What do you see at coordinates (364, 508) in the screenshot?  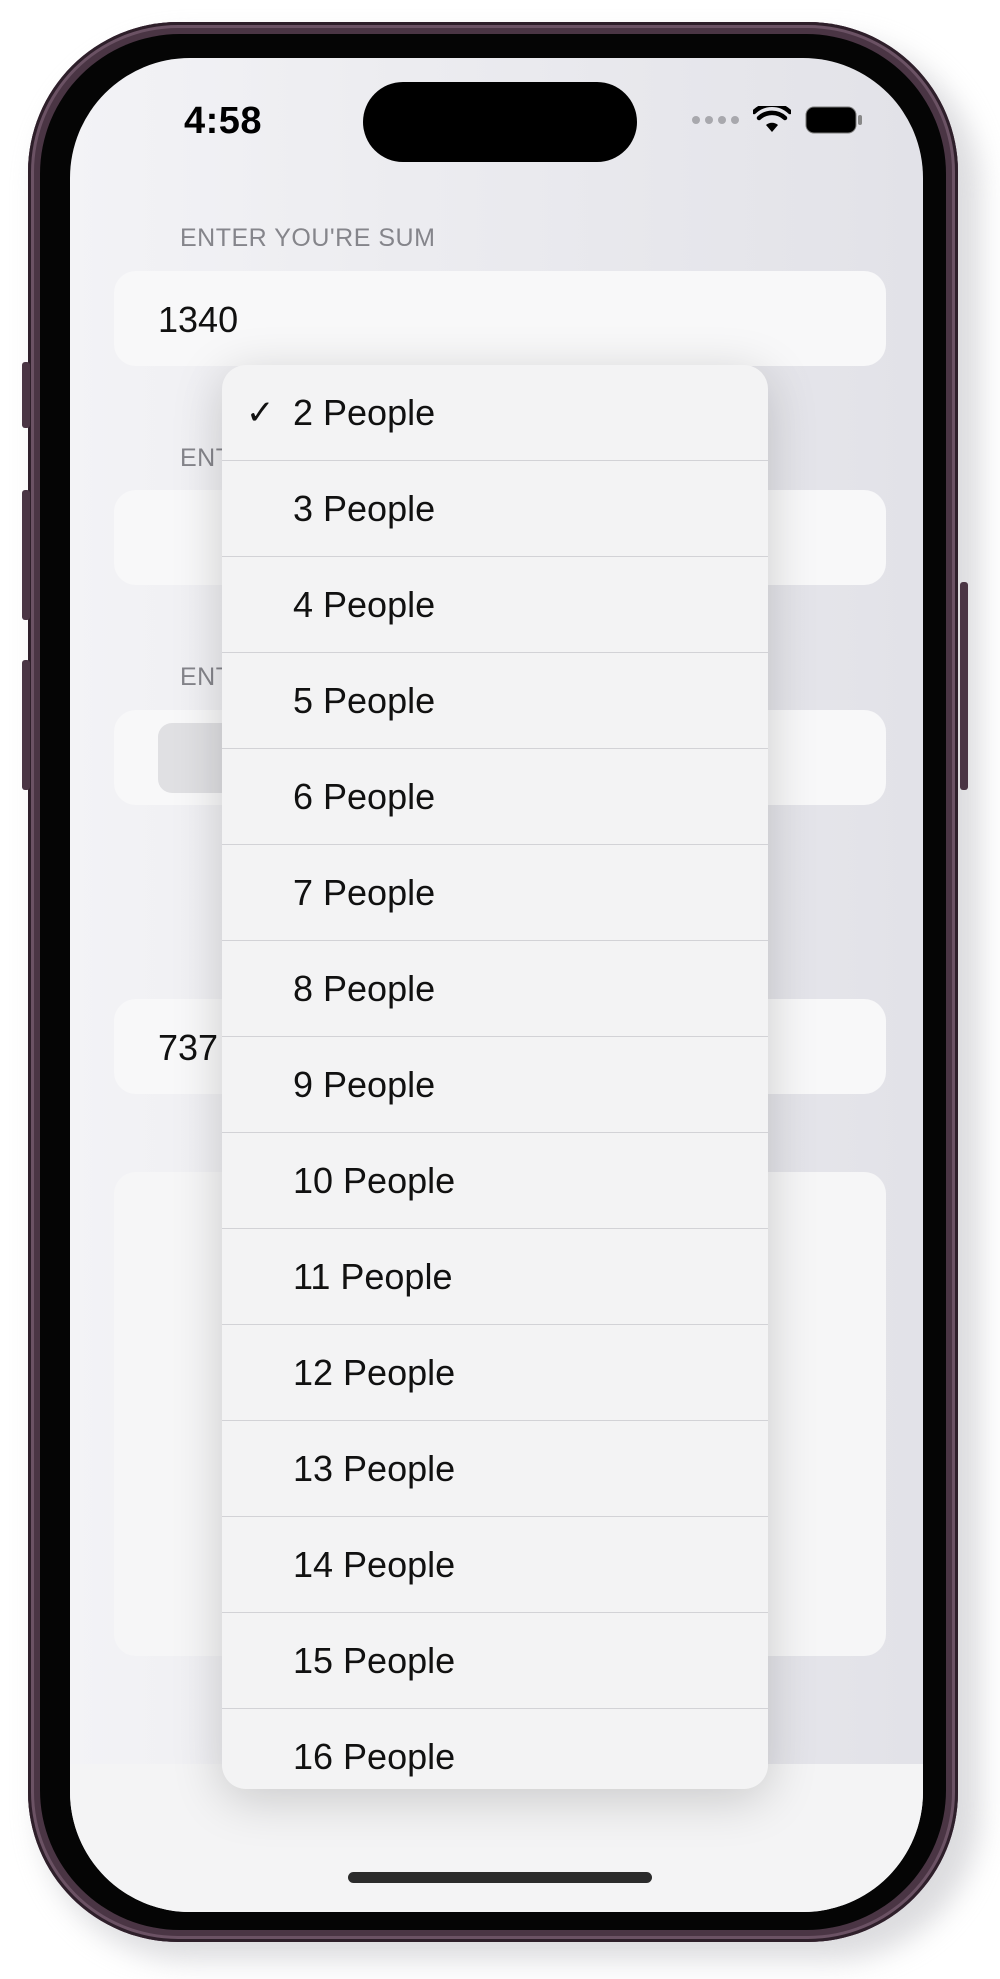 I see `menu-item-label: 3 People` at bounding box center [364, 508].